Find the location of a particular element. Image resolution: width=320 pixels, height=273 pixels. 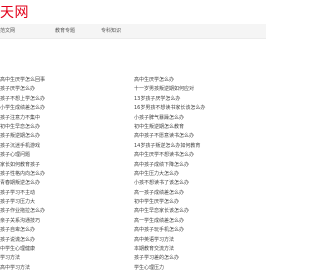

article-link: 高中生厌学不想读书怎么办 is located at coordinates (198, 155).